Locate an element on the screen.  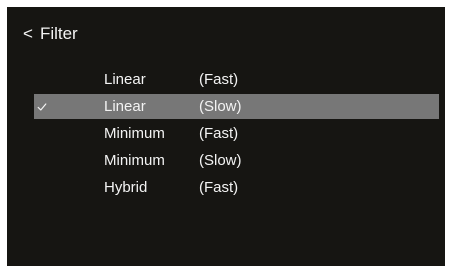
page-title: Filter is located at coordinates (58, 33).